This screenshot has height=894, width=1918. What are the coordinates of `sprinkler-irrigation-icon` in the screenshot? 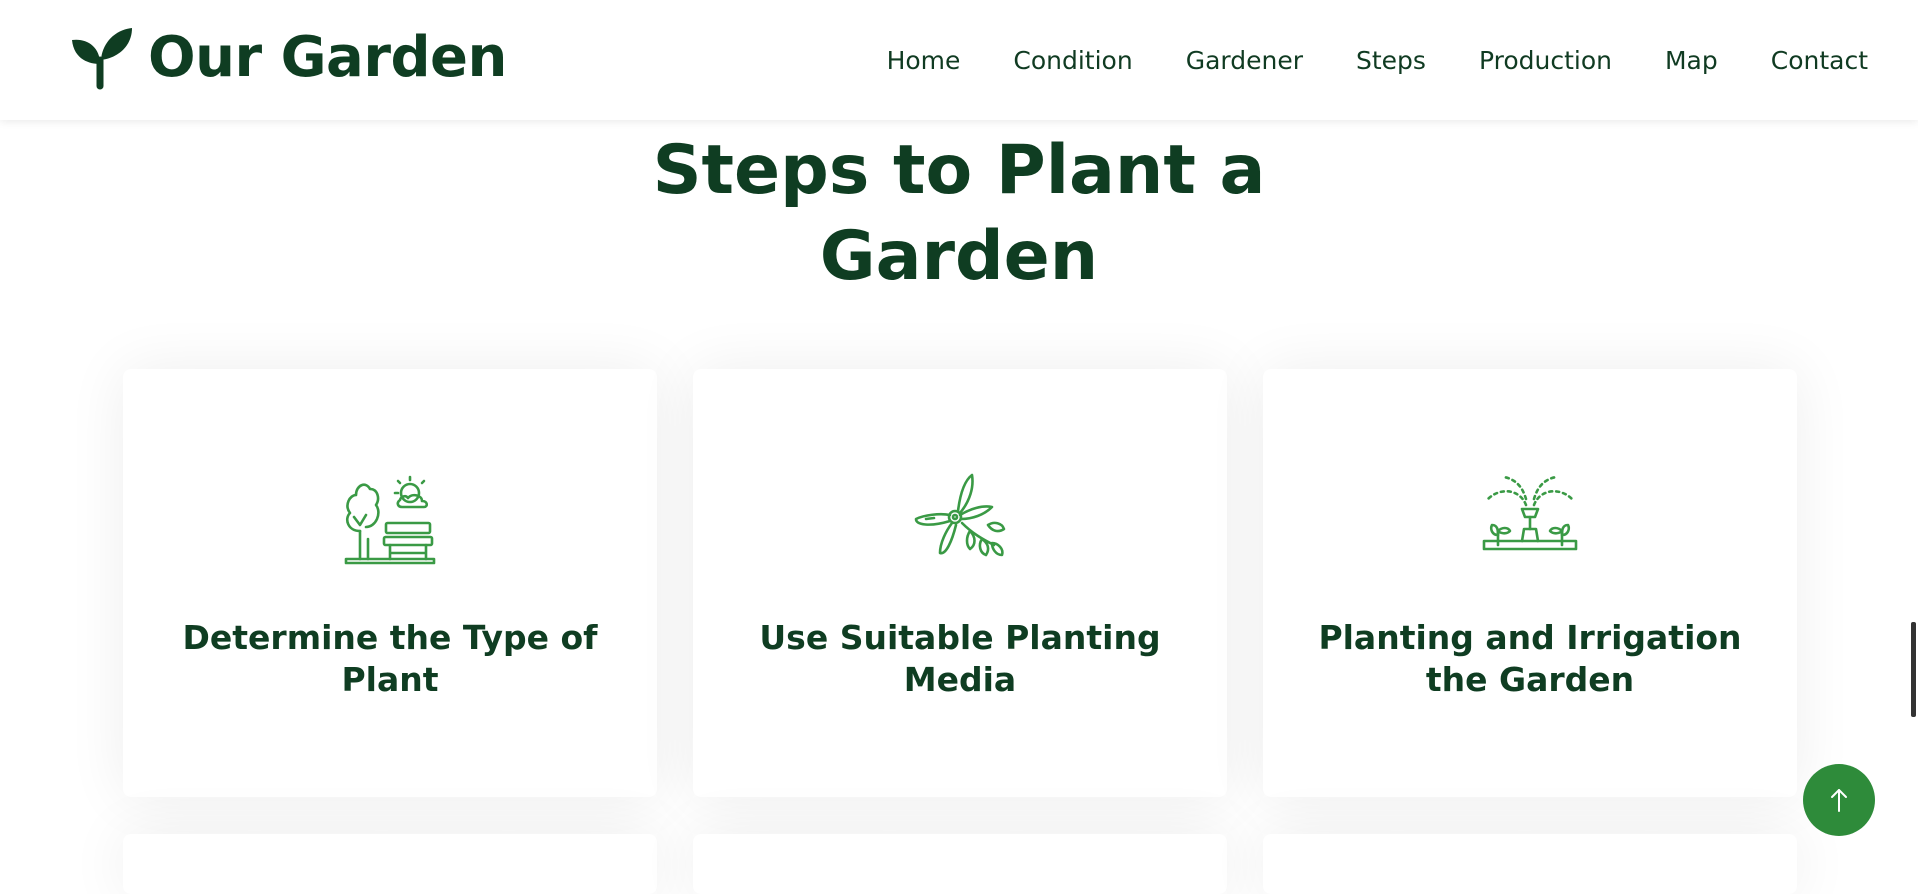 It's located at (1530, 513).